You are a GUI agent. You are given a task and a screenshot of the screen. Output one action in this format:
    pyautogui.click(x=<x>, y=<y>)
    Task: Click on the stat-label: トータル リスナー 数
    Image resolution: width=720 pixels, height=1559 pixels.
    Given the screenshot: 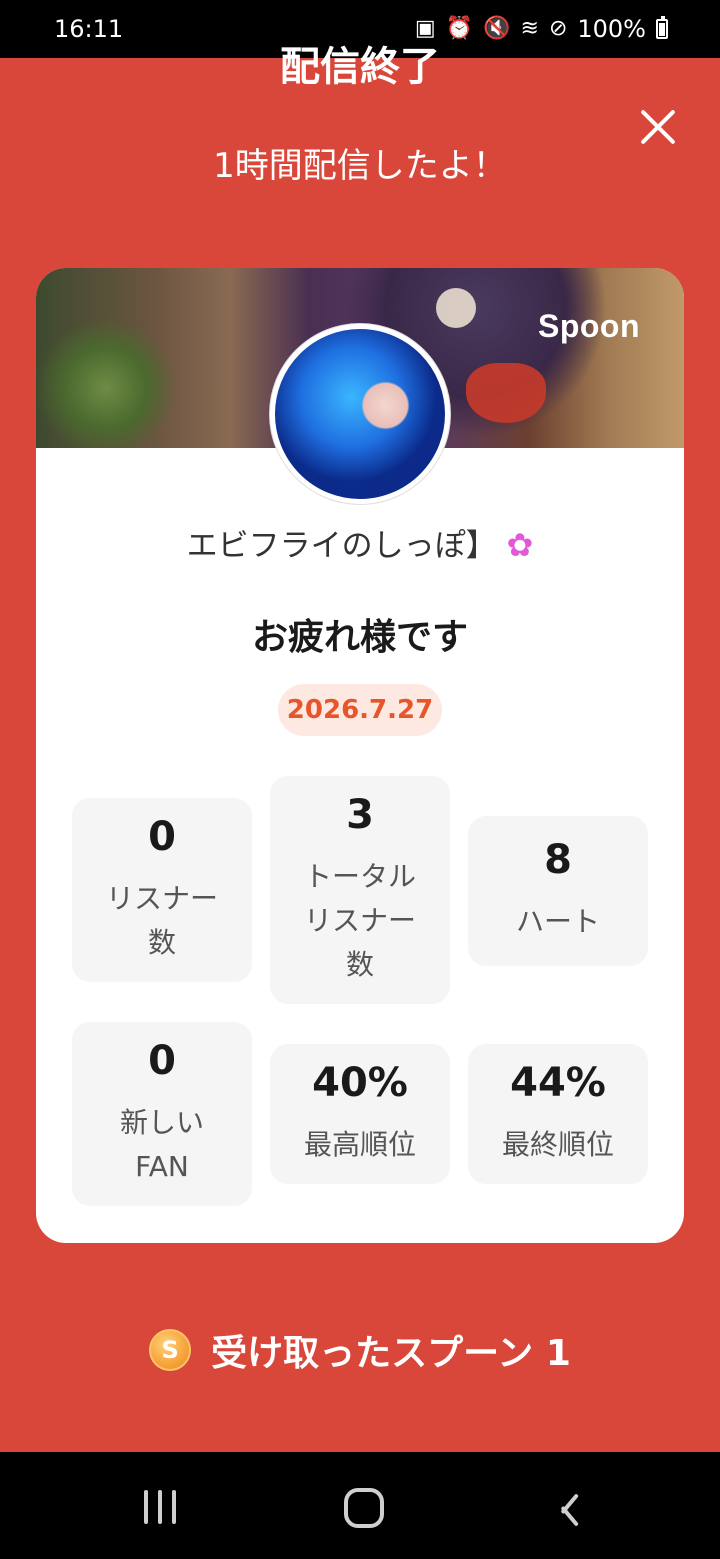 What is the action you would take?
    pyautogui.click(x=359, y=920)
    